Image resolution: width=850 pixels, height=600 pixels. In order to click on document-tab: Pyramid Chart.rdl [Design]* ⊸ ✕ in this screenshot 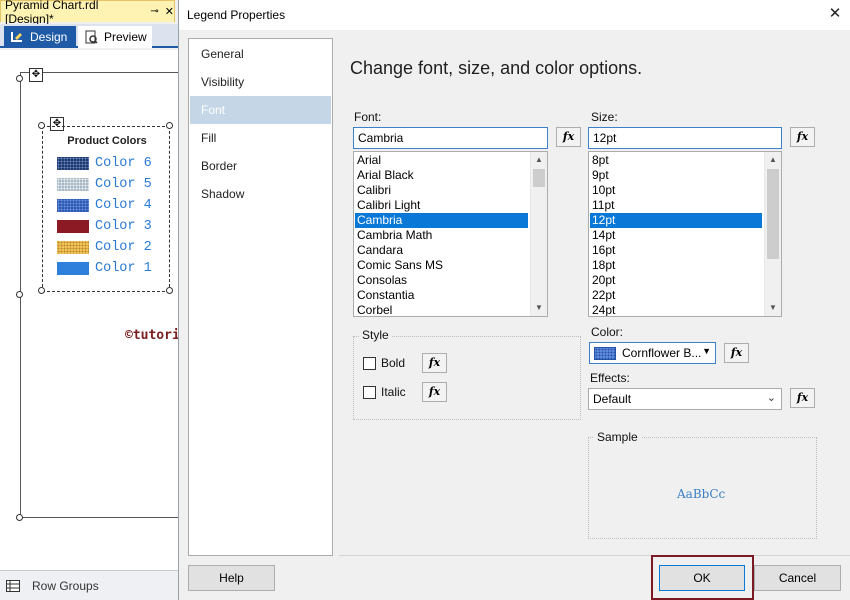, I will do `click(87, 13)`.